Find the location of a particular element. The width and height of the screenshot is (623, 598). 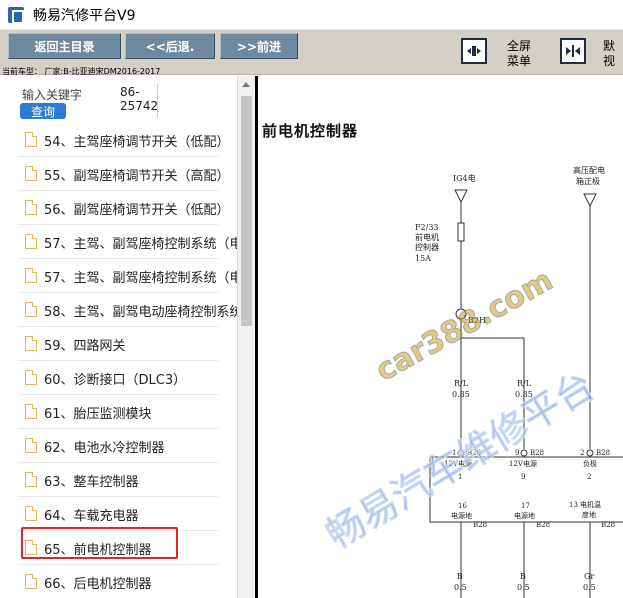

pin13-number: 13 is located at coordinates (573, 505).